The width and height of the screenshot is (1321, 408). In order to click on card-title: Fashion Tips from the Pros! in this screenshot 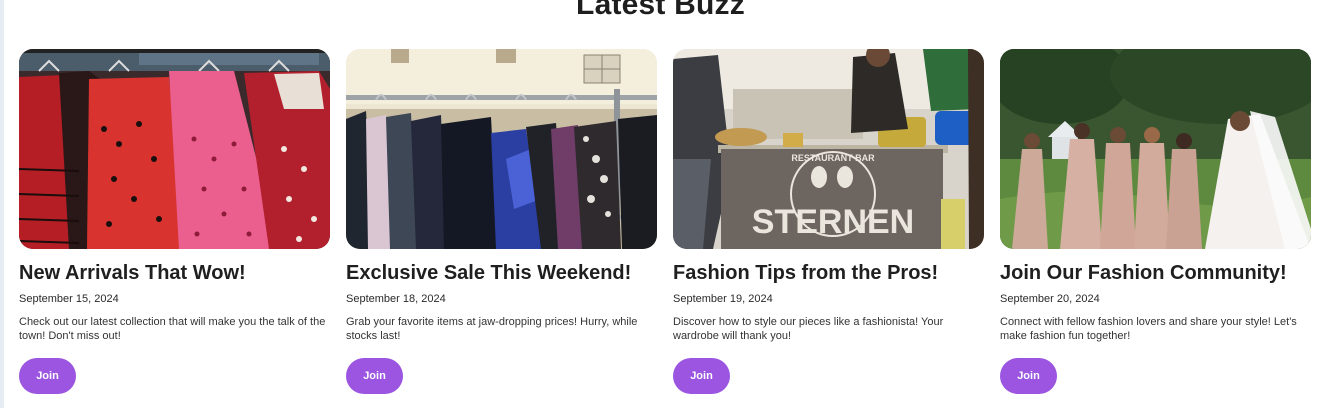, I will do `click(828, 273)`.